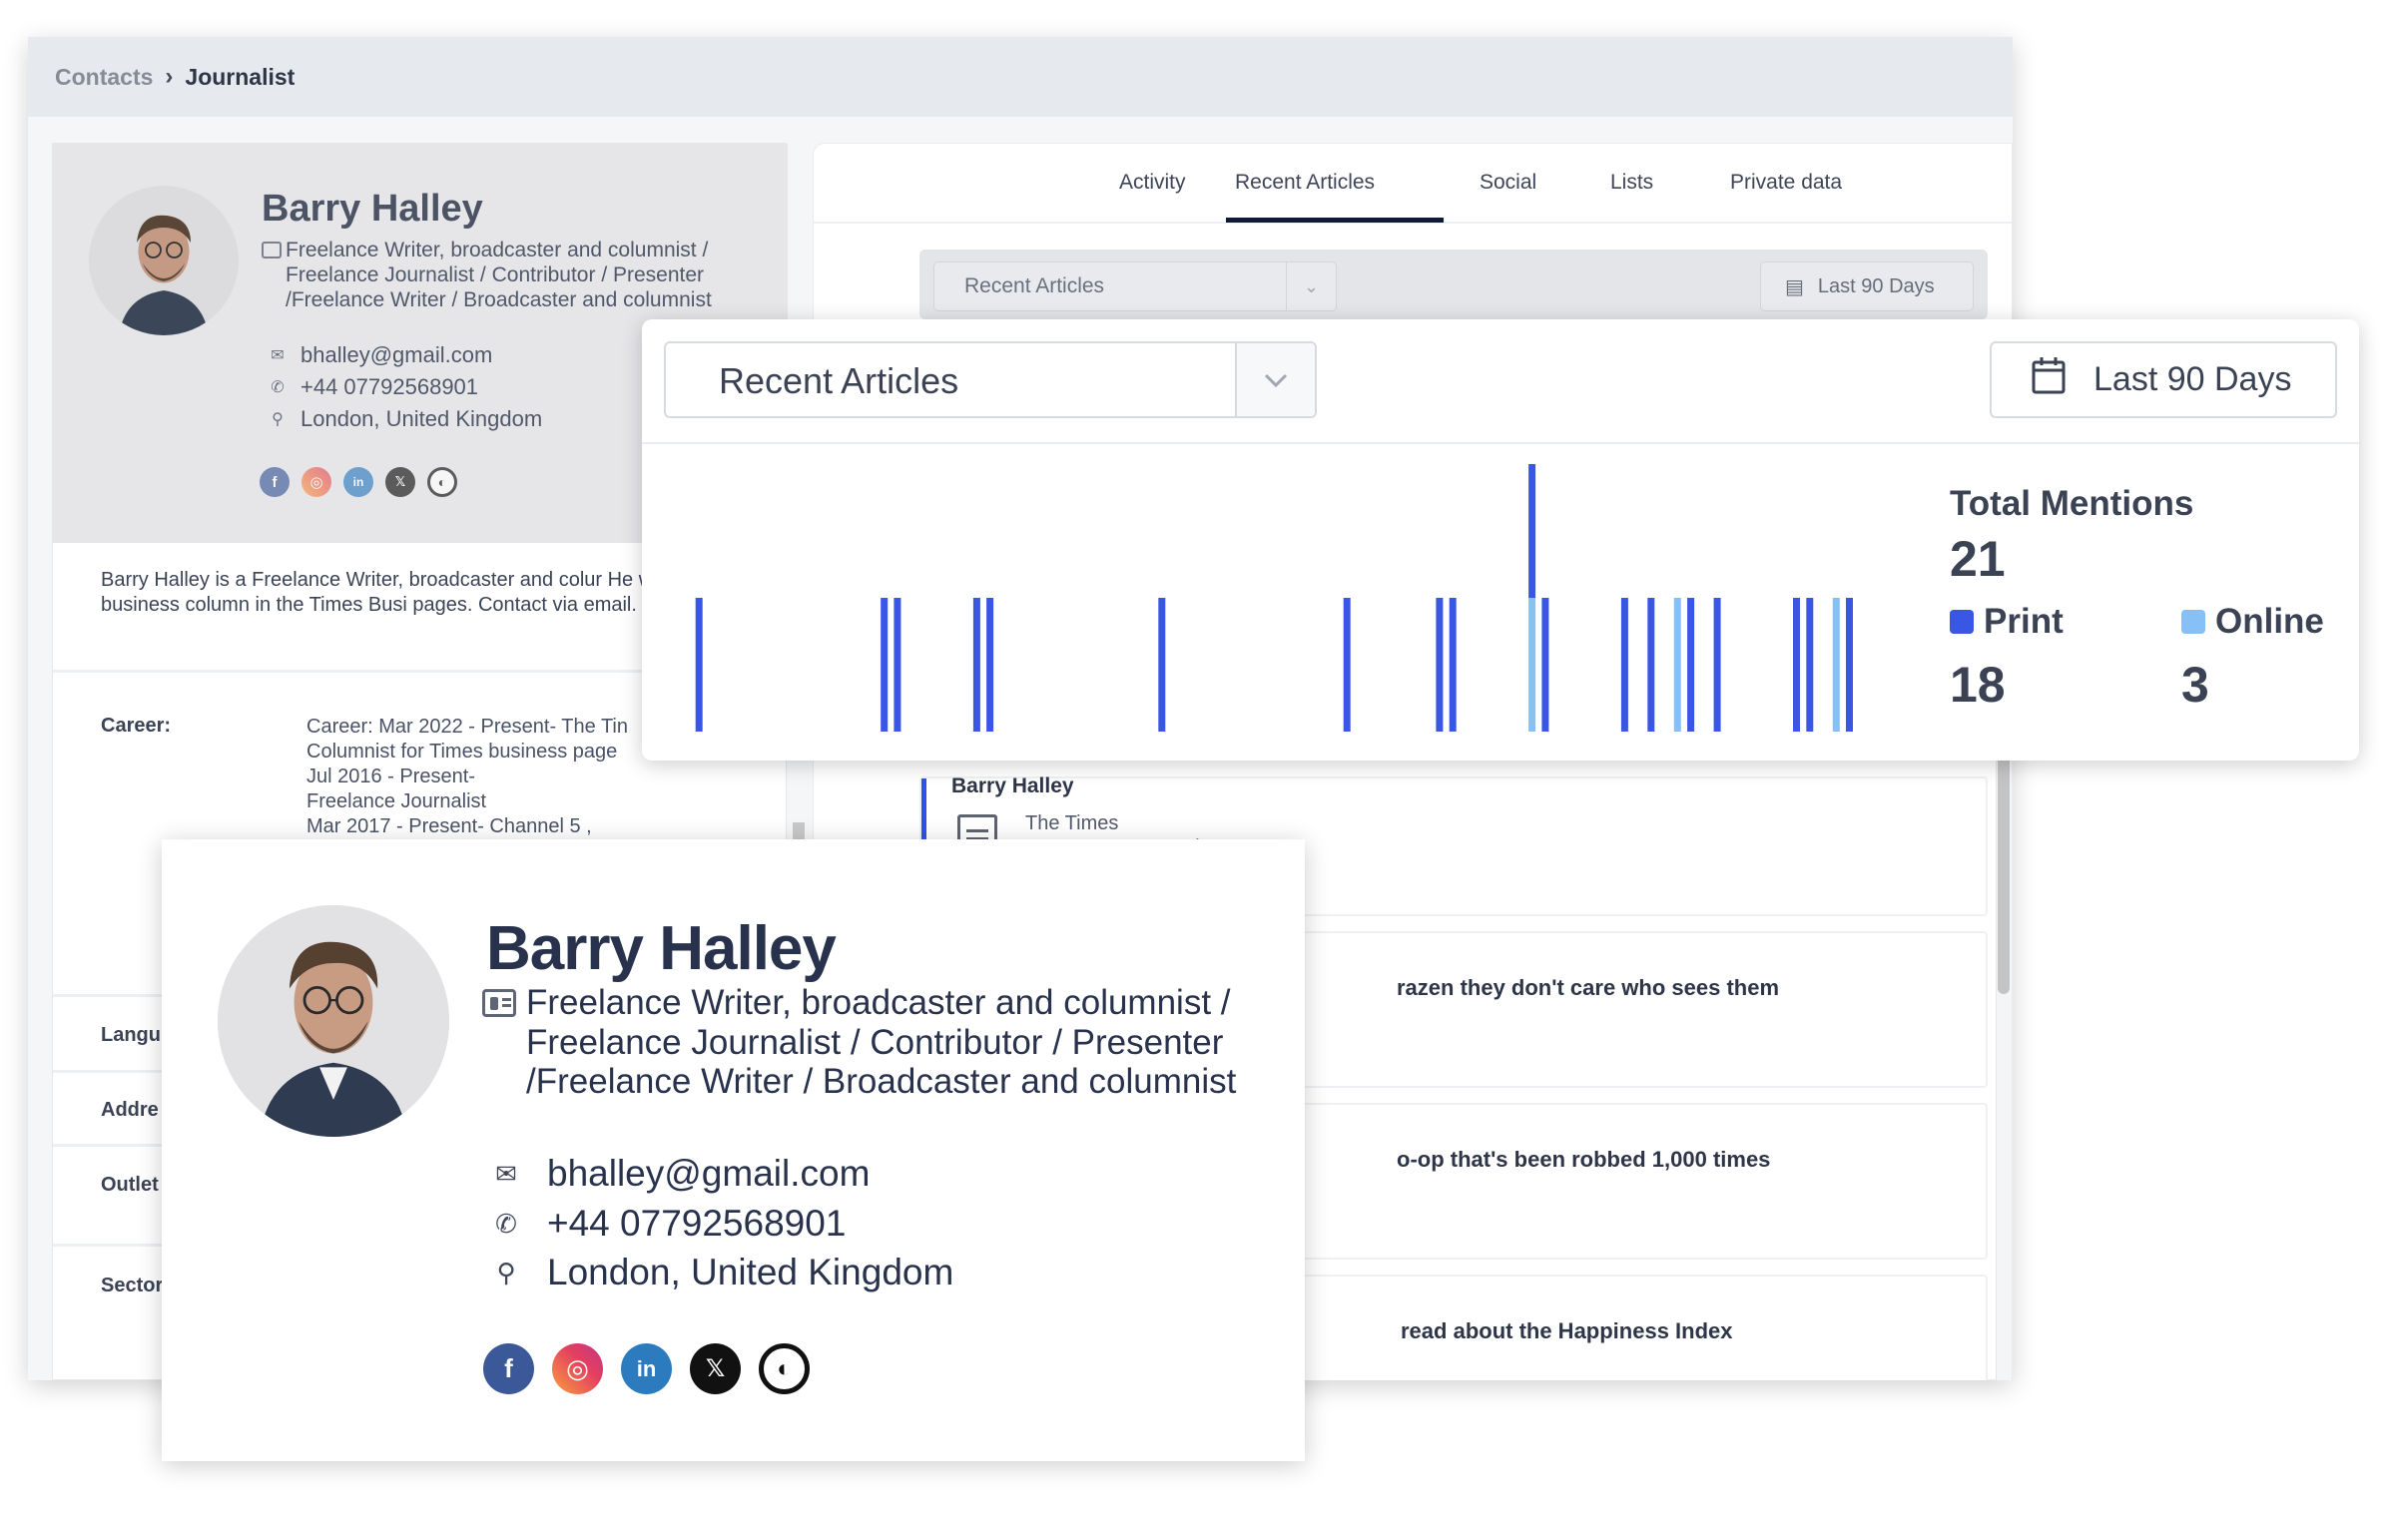  What do you see at coordinates (1867, 286) in the screenshot?
I see `date-range-button: ▤ Last 90 Days` at bounding box center [1867, 286].